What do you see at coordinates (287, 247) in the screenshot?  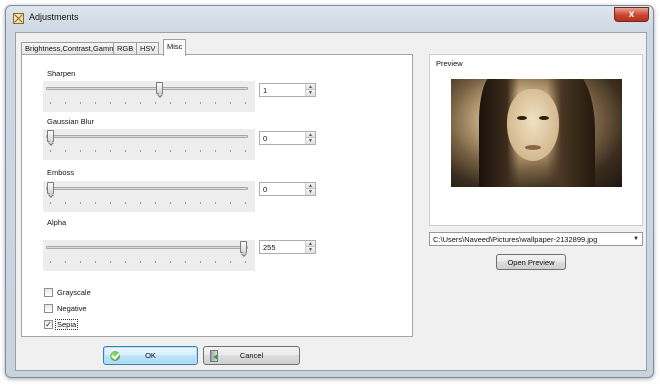 I see `alpha-spin-input: 255 ▲ ▼` at bounding box center [287, 247].